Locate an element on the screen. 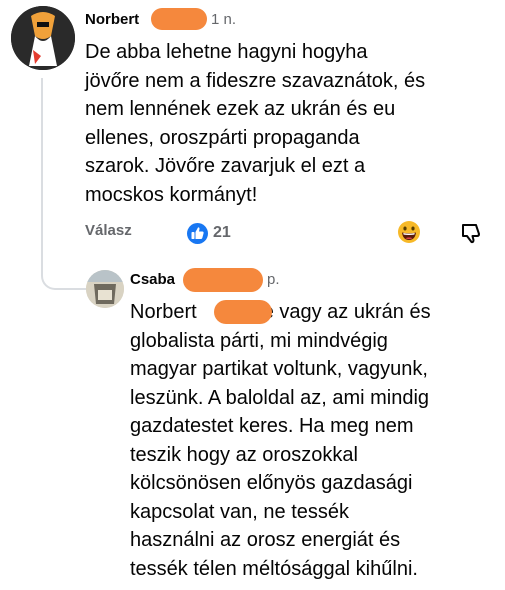  comment-time: 1 n. is located at coordinates (223, 19).